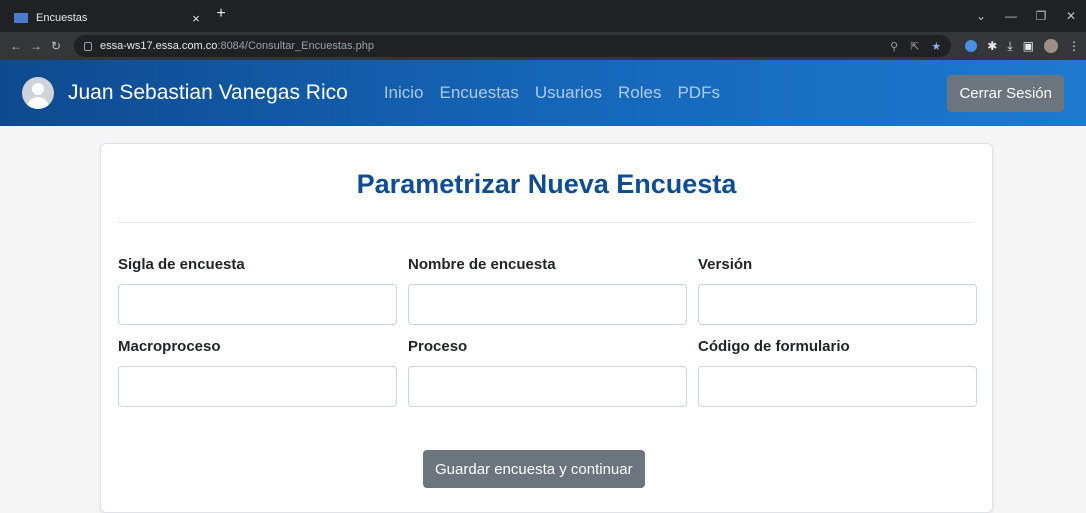 This screenshot has height=513, width=1086. What do you see at coordinates (725, 264) in the screenshot?
I see `field-label-version: Versión` at bounding box center [725, 264].